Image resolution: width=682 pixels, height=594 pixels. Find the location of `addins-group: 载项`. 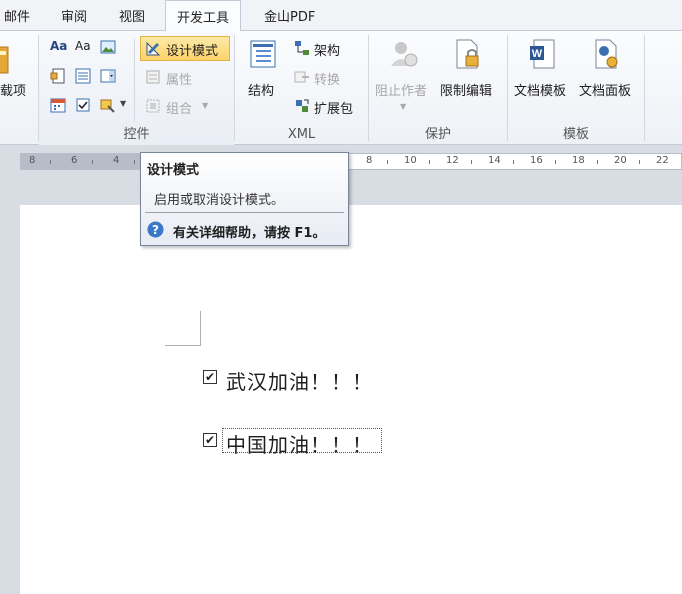

addins-group: 载项 is located at coordinates (19, 88).